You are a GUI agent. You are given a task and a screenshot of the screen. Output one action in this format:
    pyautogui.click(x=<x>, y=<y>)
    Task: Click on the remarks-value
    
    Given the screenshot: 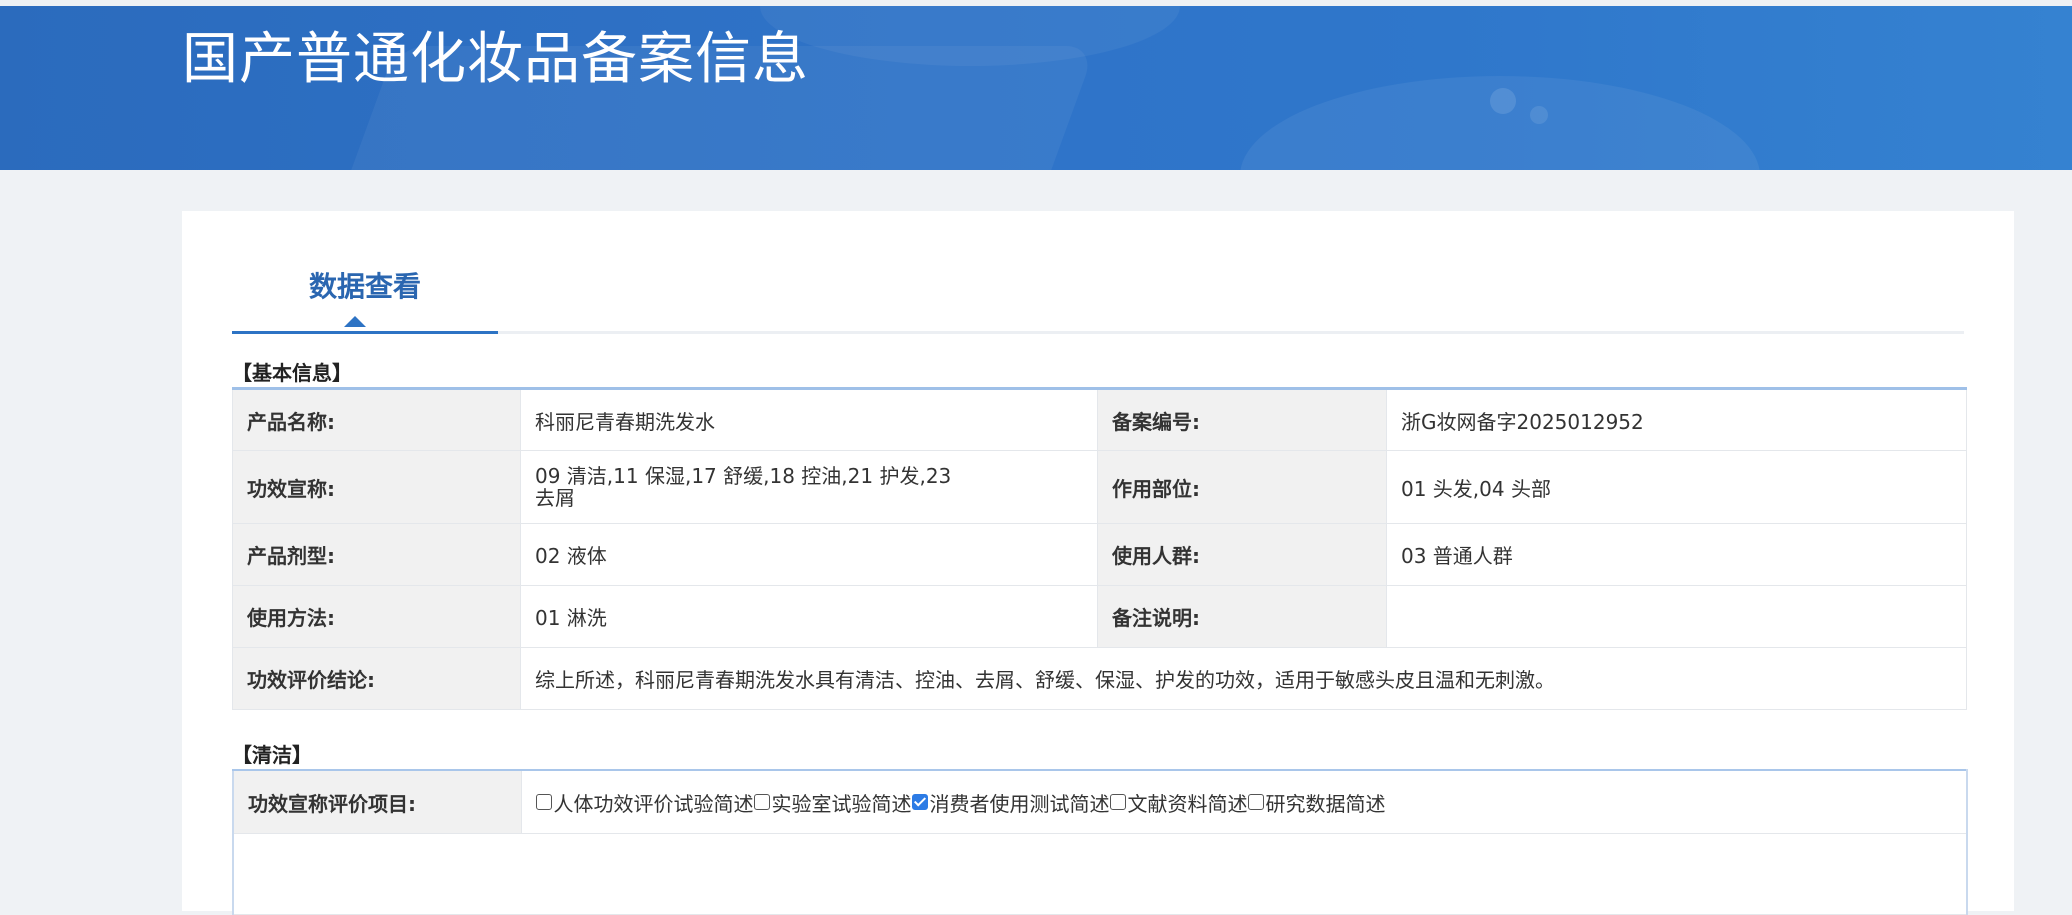 What is the action you would take?
    pyautogui.click(x=1676, y=616)
    